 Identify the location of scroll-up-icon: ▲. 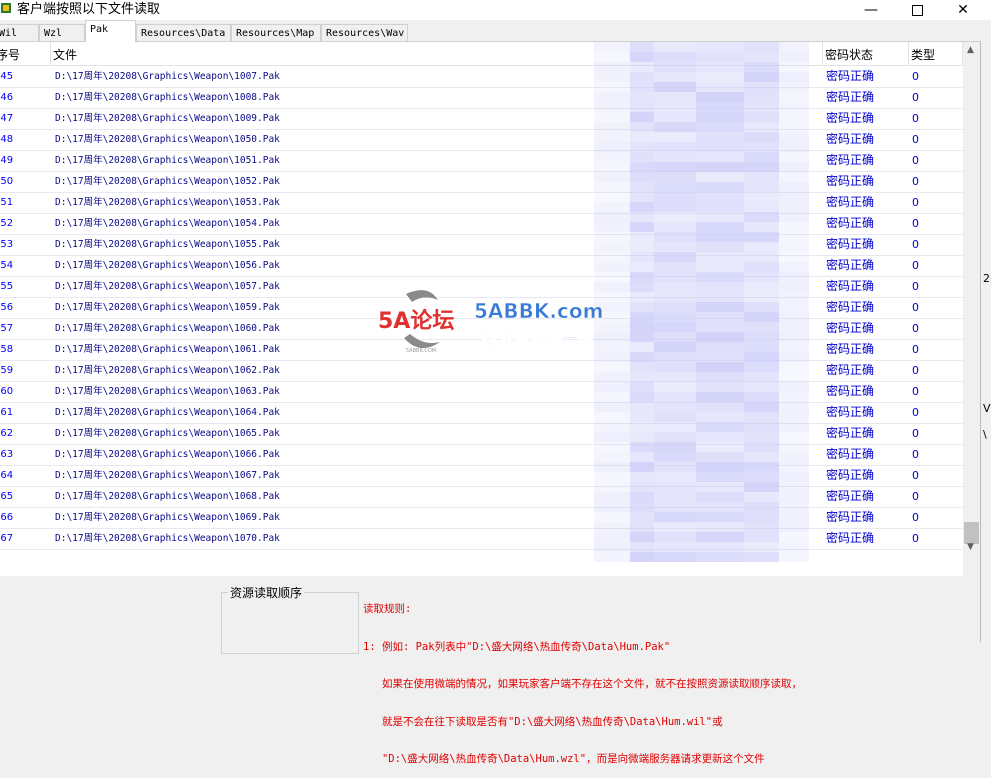
(970, 50).